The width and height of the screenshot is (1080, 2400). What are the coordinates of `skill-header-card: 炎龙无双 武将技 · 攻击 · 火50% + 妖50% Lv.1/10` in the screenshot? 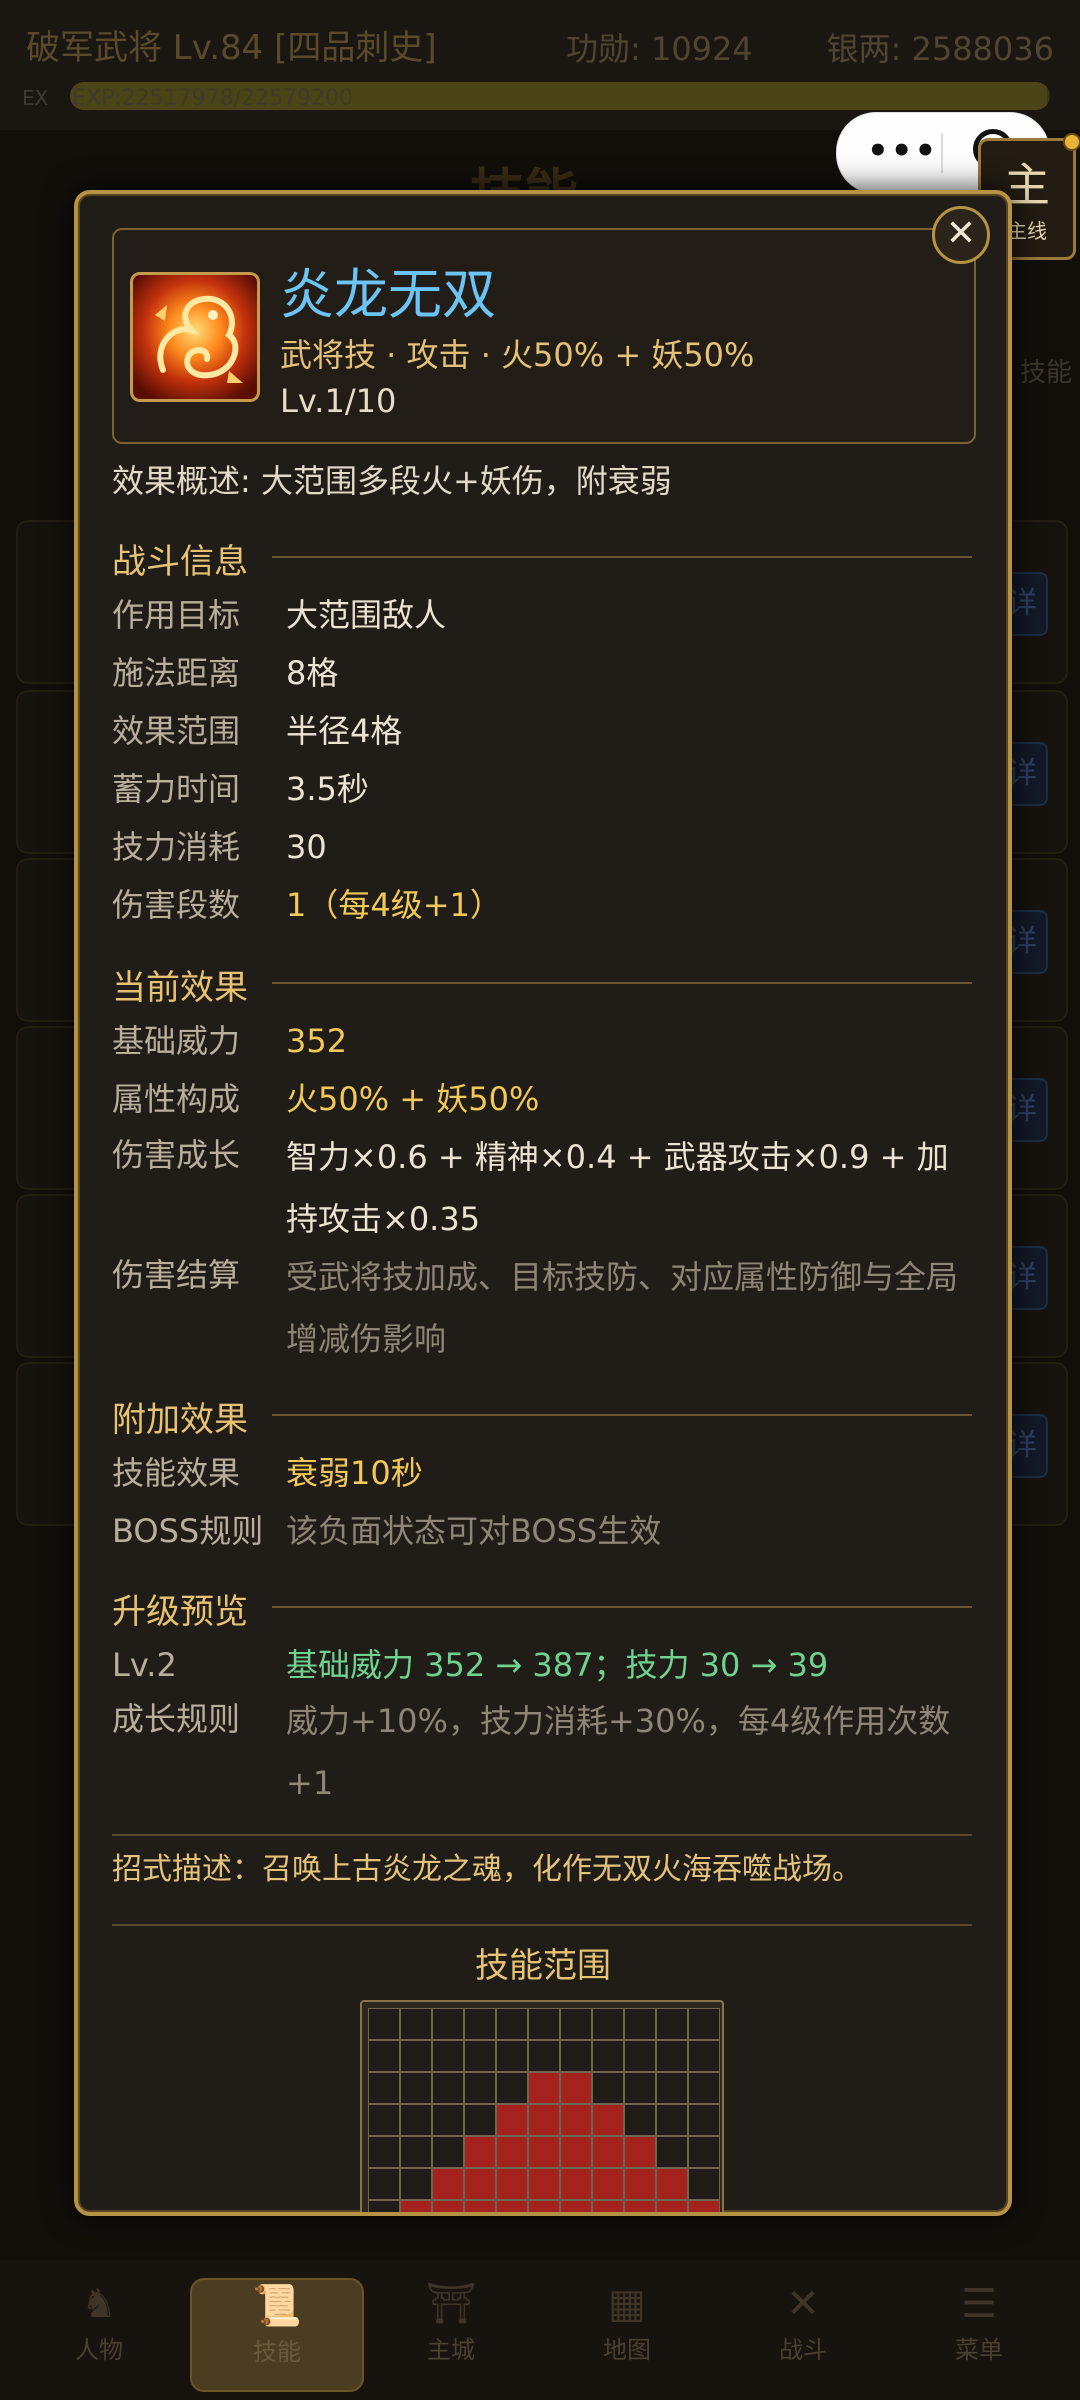 It's located at (544, 336).